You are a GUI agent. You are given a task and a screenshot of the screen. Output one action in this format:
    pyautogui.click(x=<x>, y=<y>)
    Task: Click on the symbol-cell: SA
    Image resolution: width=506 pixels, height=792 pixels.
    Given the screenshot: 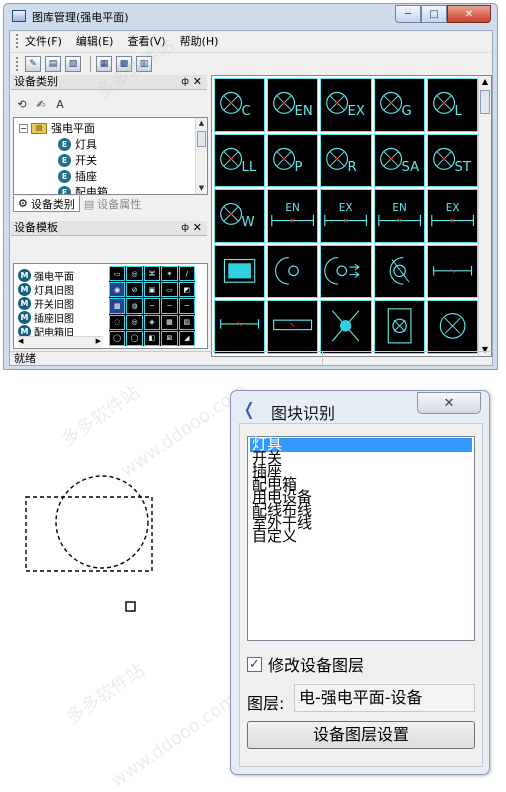 What is the action you would take?
    pyautogui.click(x=399, y=160)
    